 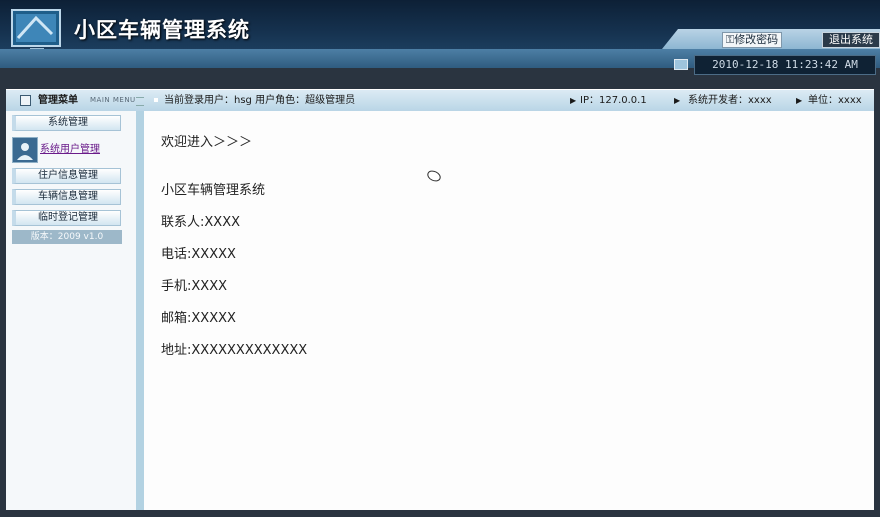 I want to click on clock-icon, so click(x=681, y=64).